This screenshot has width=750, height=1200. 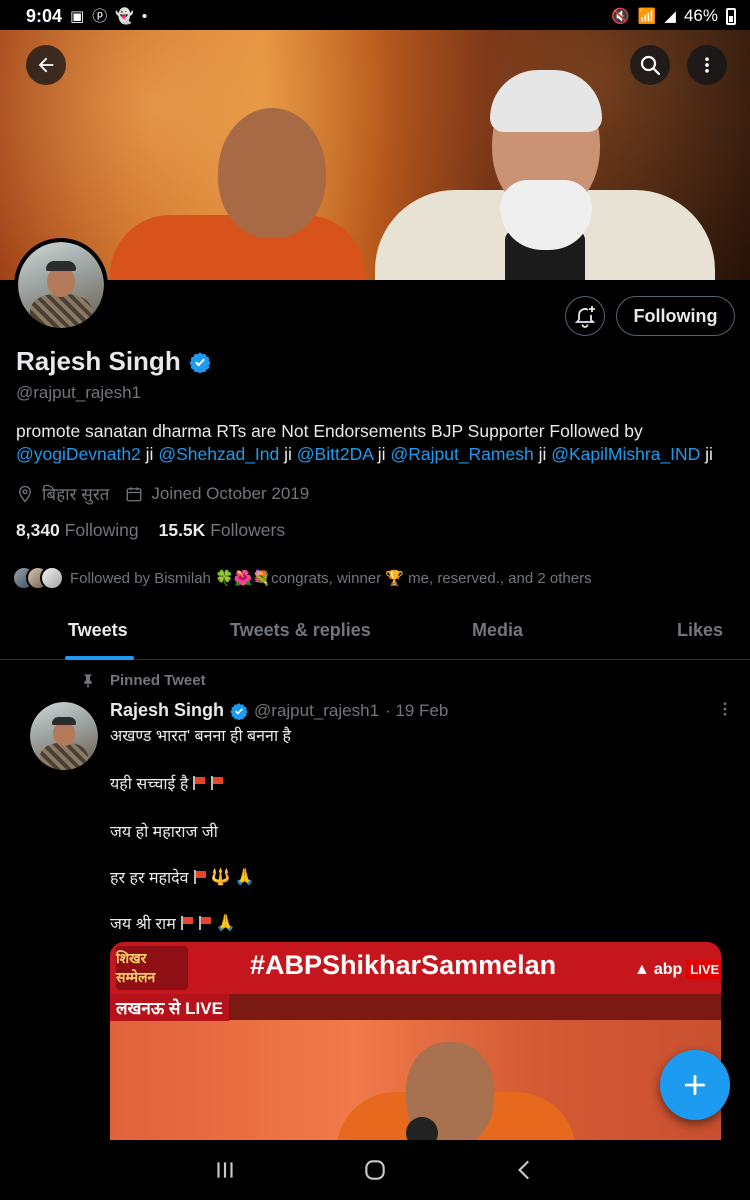 I want to click on profile-handle: @rajput_rajesh1, so click(x=78, y=392).